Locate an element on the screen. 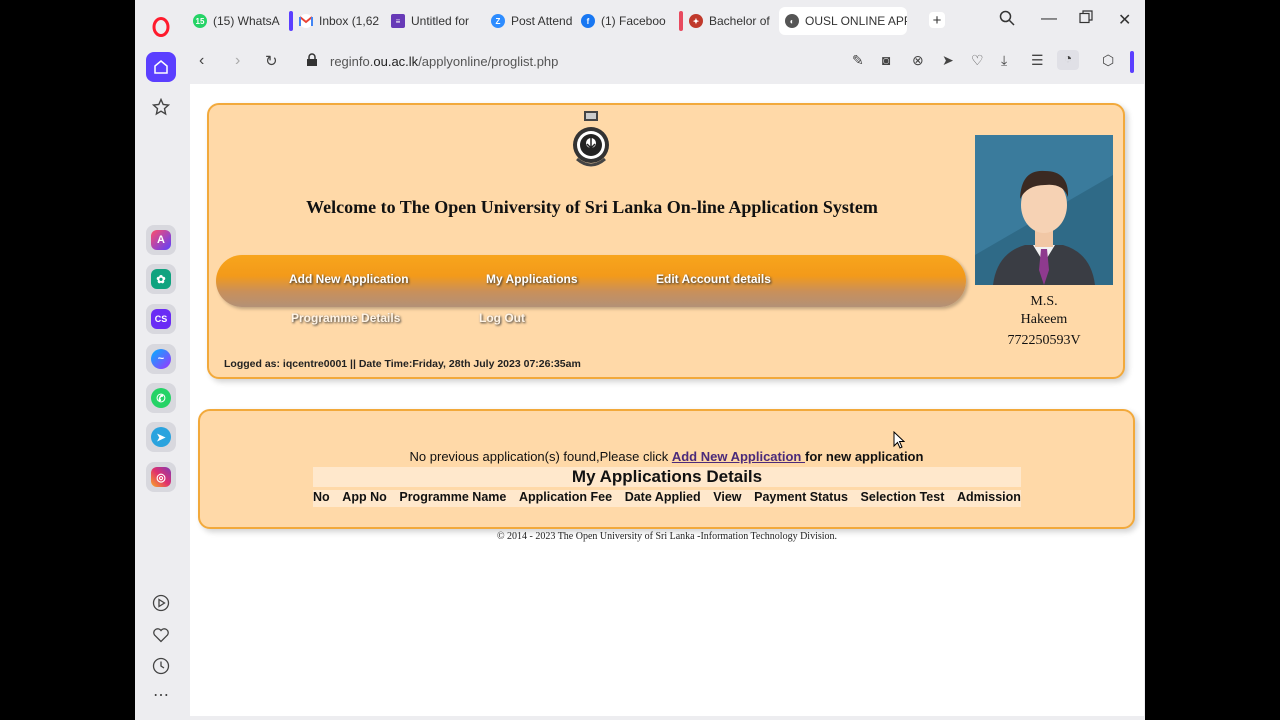  easy-setup-icon: ☰ is located at coordinates (1037, 60).